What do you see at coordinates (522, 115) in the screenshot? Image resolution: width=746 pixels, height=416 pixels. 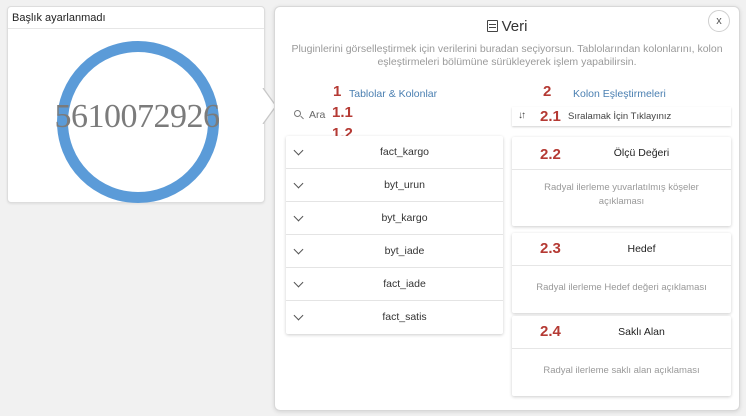 I see `sort-icon: ↓↑` at bounding box center [522, 115].